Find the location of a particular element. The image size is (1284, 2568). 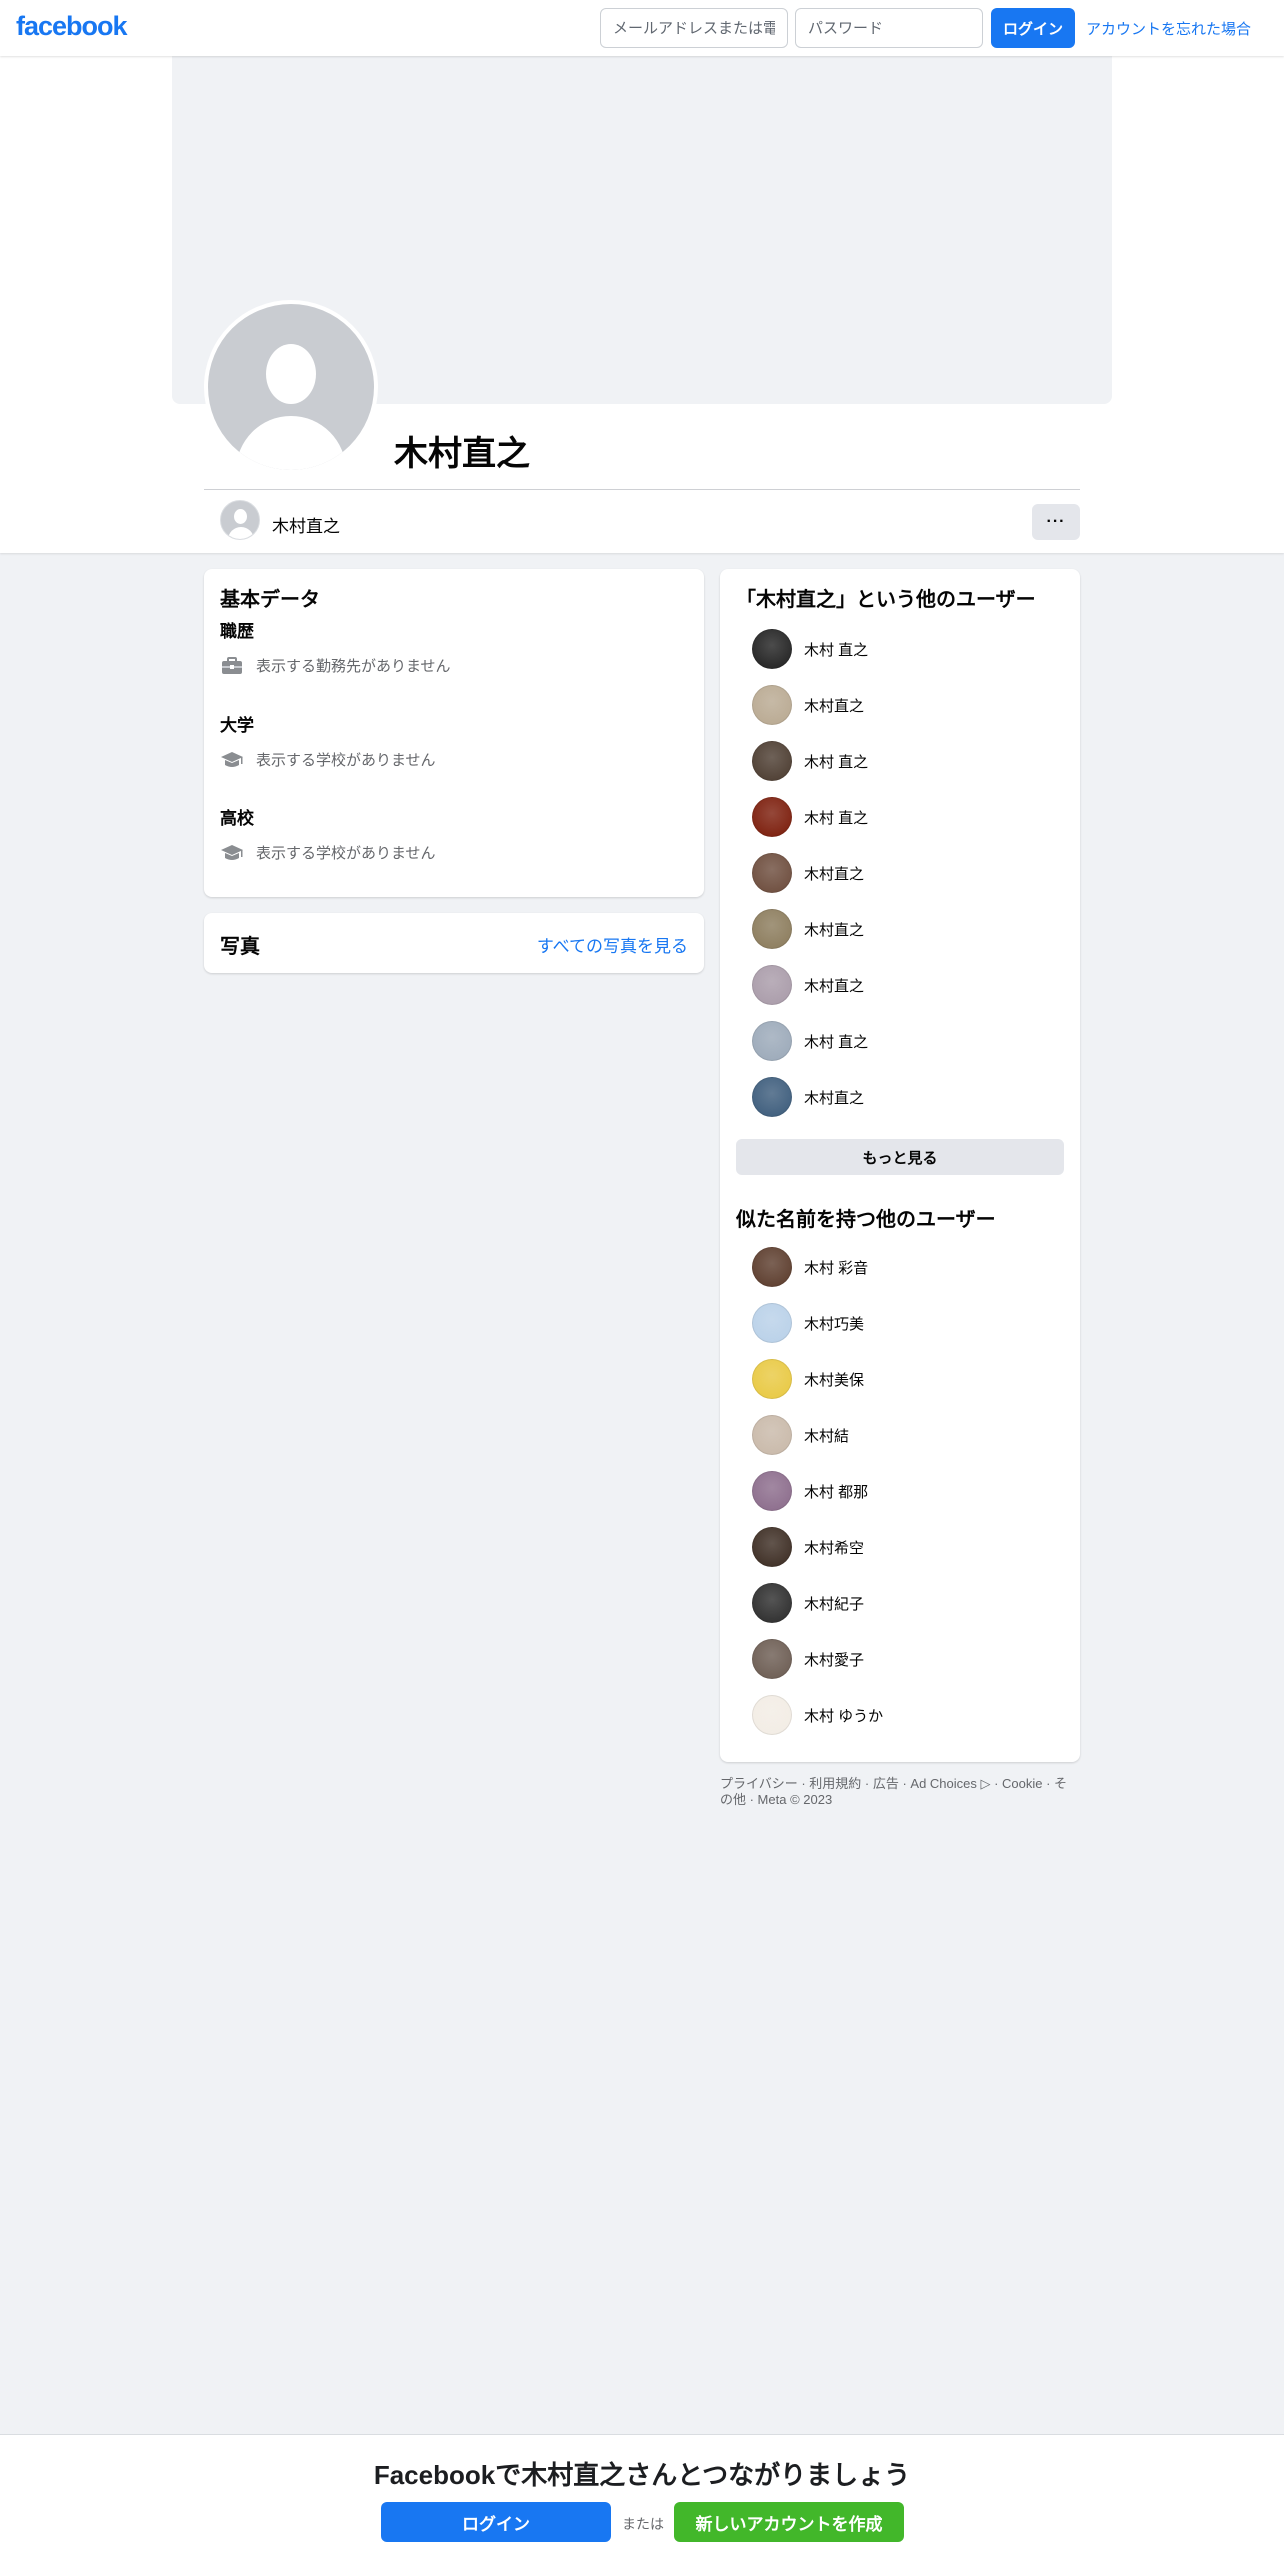

person-name: 木村巧美 is located at coordinates (834, 1324).